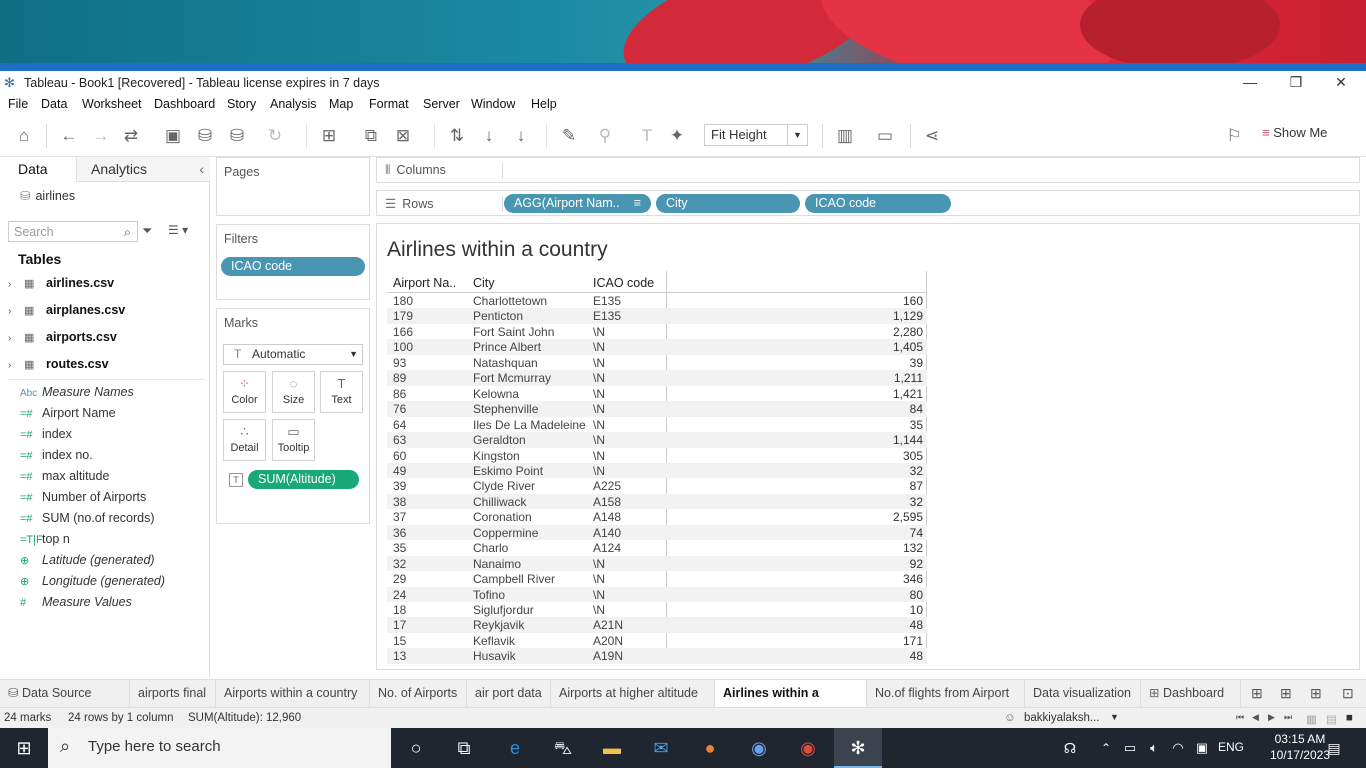  I want to click on menu-window: Window, so click(493, 104).